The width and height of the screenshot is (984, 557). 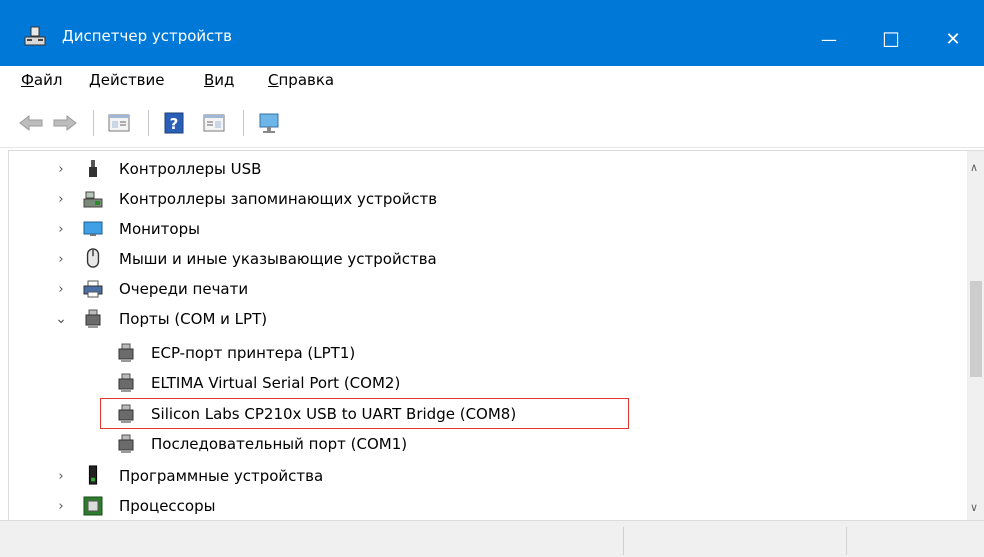 I want to click on processor-icon, so click(x=93, y=506).